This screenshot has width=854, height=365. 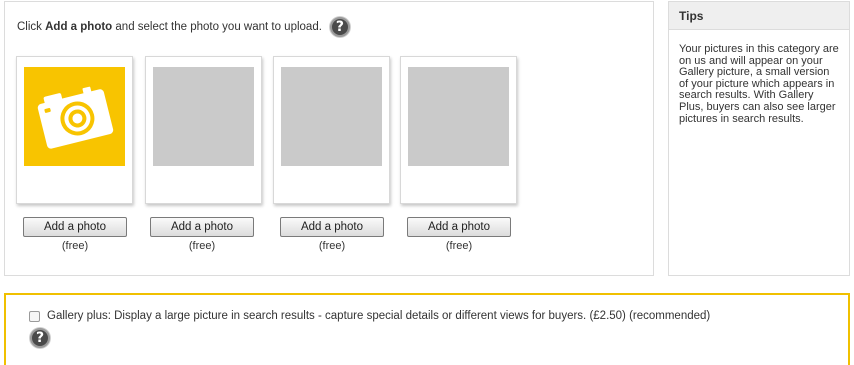 I want to click on add-photo-button-3: Add a photo, so click(x=332, y=227).